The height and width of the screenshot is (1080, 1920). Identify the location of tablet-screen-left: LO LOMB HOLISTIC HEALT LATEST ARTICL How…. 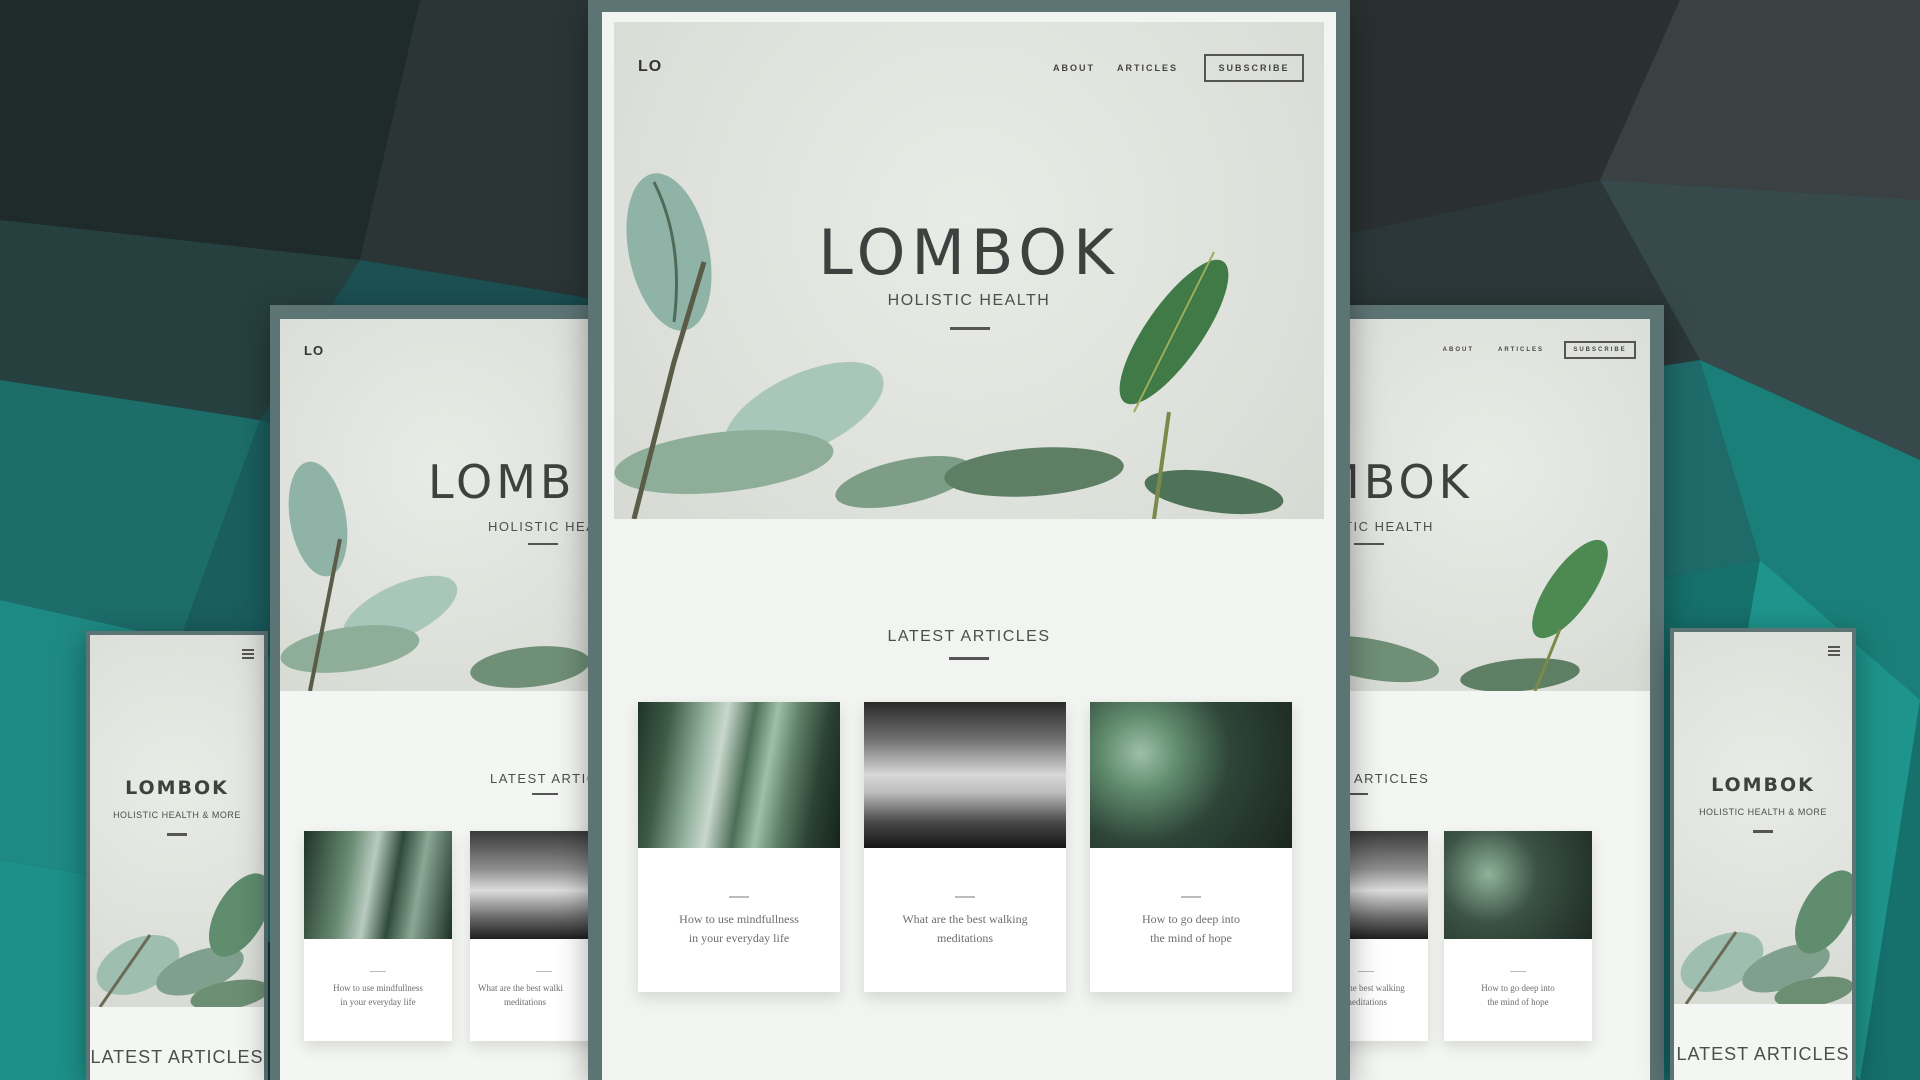
(440, 699).